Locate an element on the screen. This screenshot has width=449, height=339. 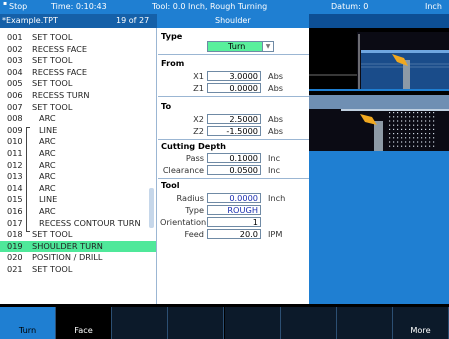
row-number: 014 is located at coordinates (15, 187).